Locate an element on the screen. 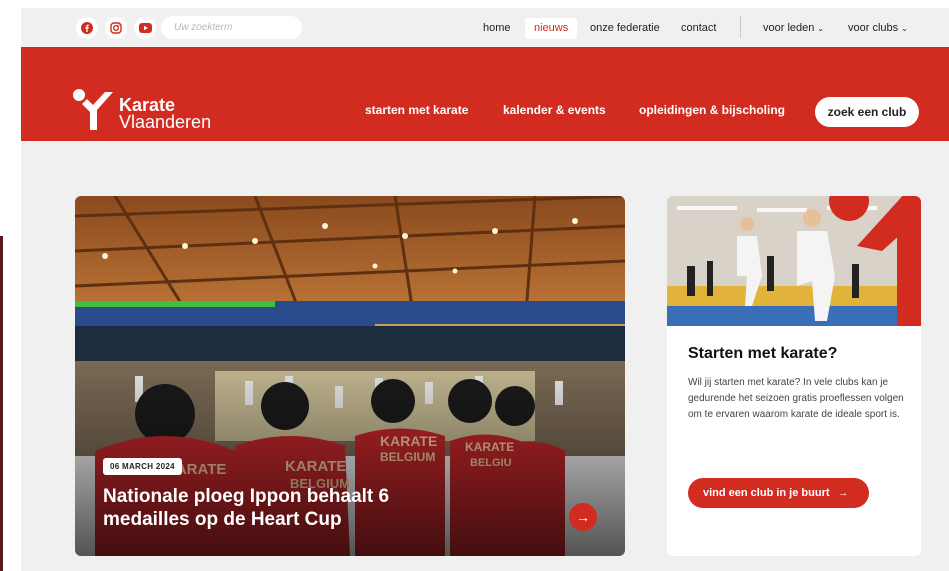 The image size is (949, 571). nav-starten-met-karate: starten met karate is located at coordinates (416, 110).